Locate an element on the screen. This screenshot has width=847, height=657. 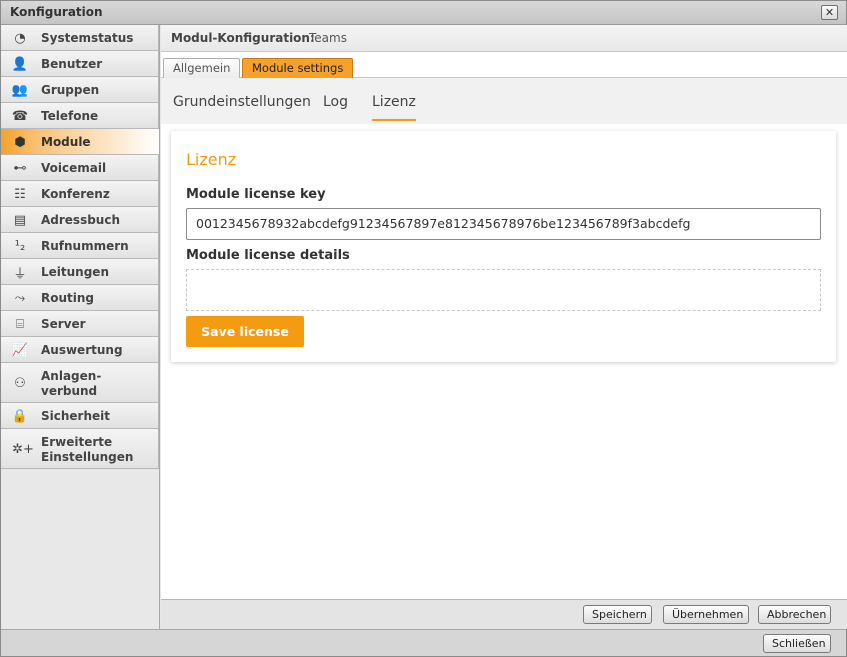
window-close-button: ✕ is located at coordinates (829, 12).